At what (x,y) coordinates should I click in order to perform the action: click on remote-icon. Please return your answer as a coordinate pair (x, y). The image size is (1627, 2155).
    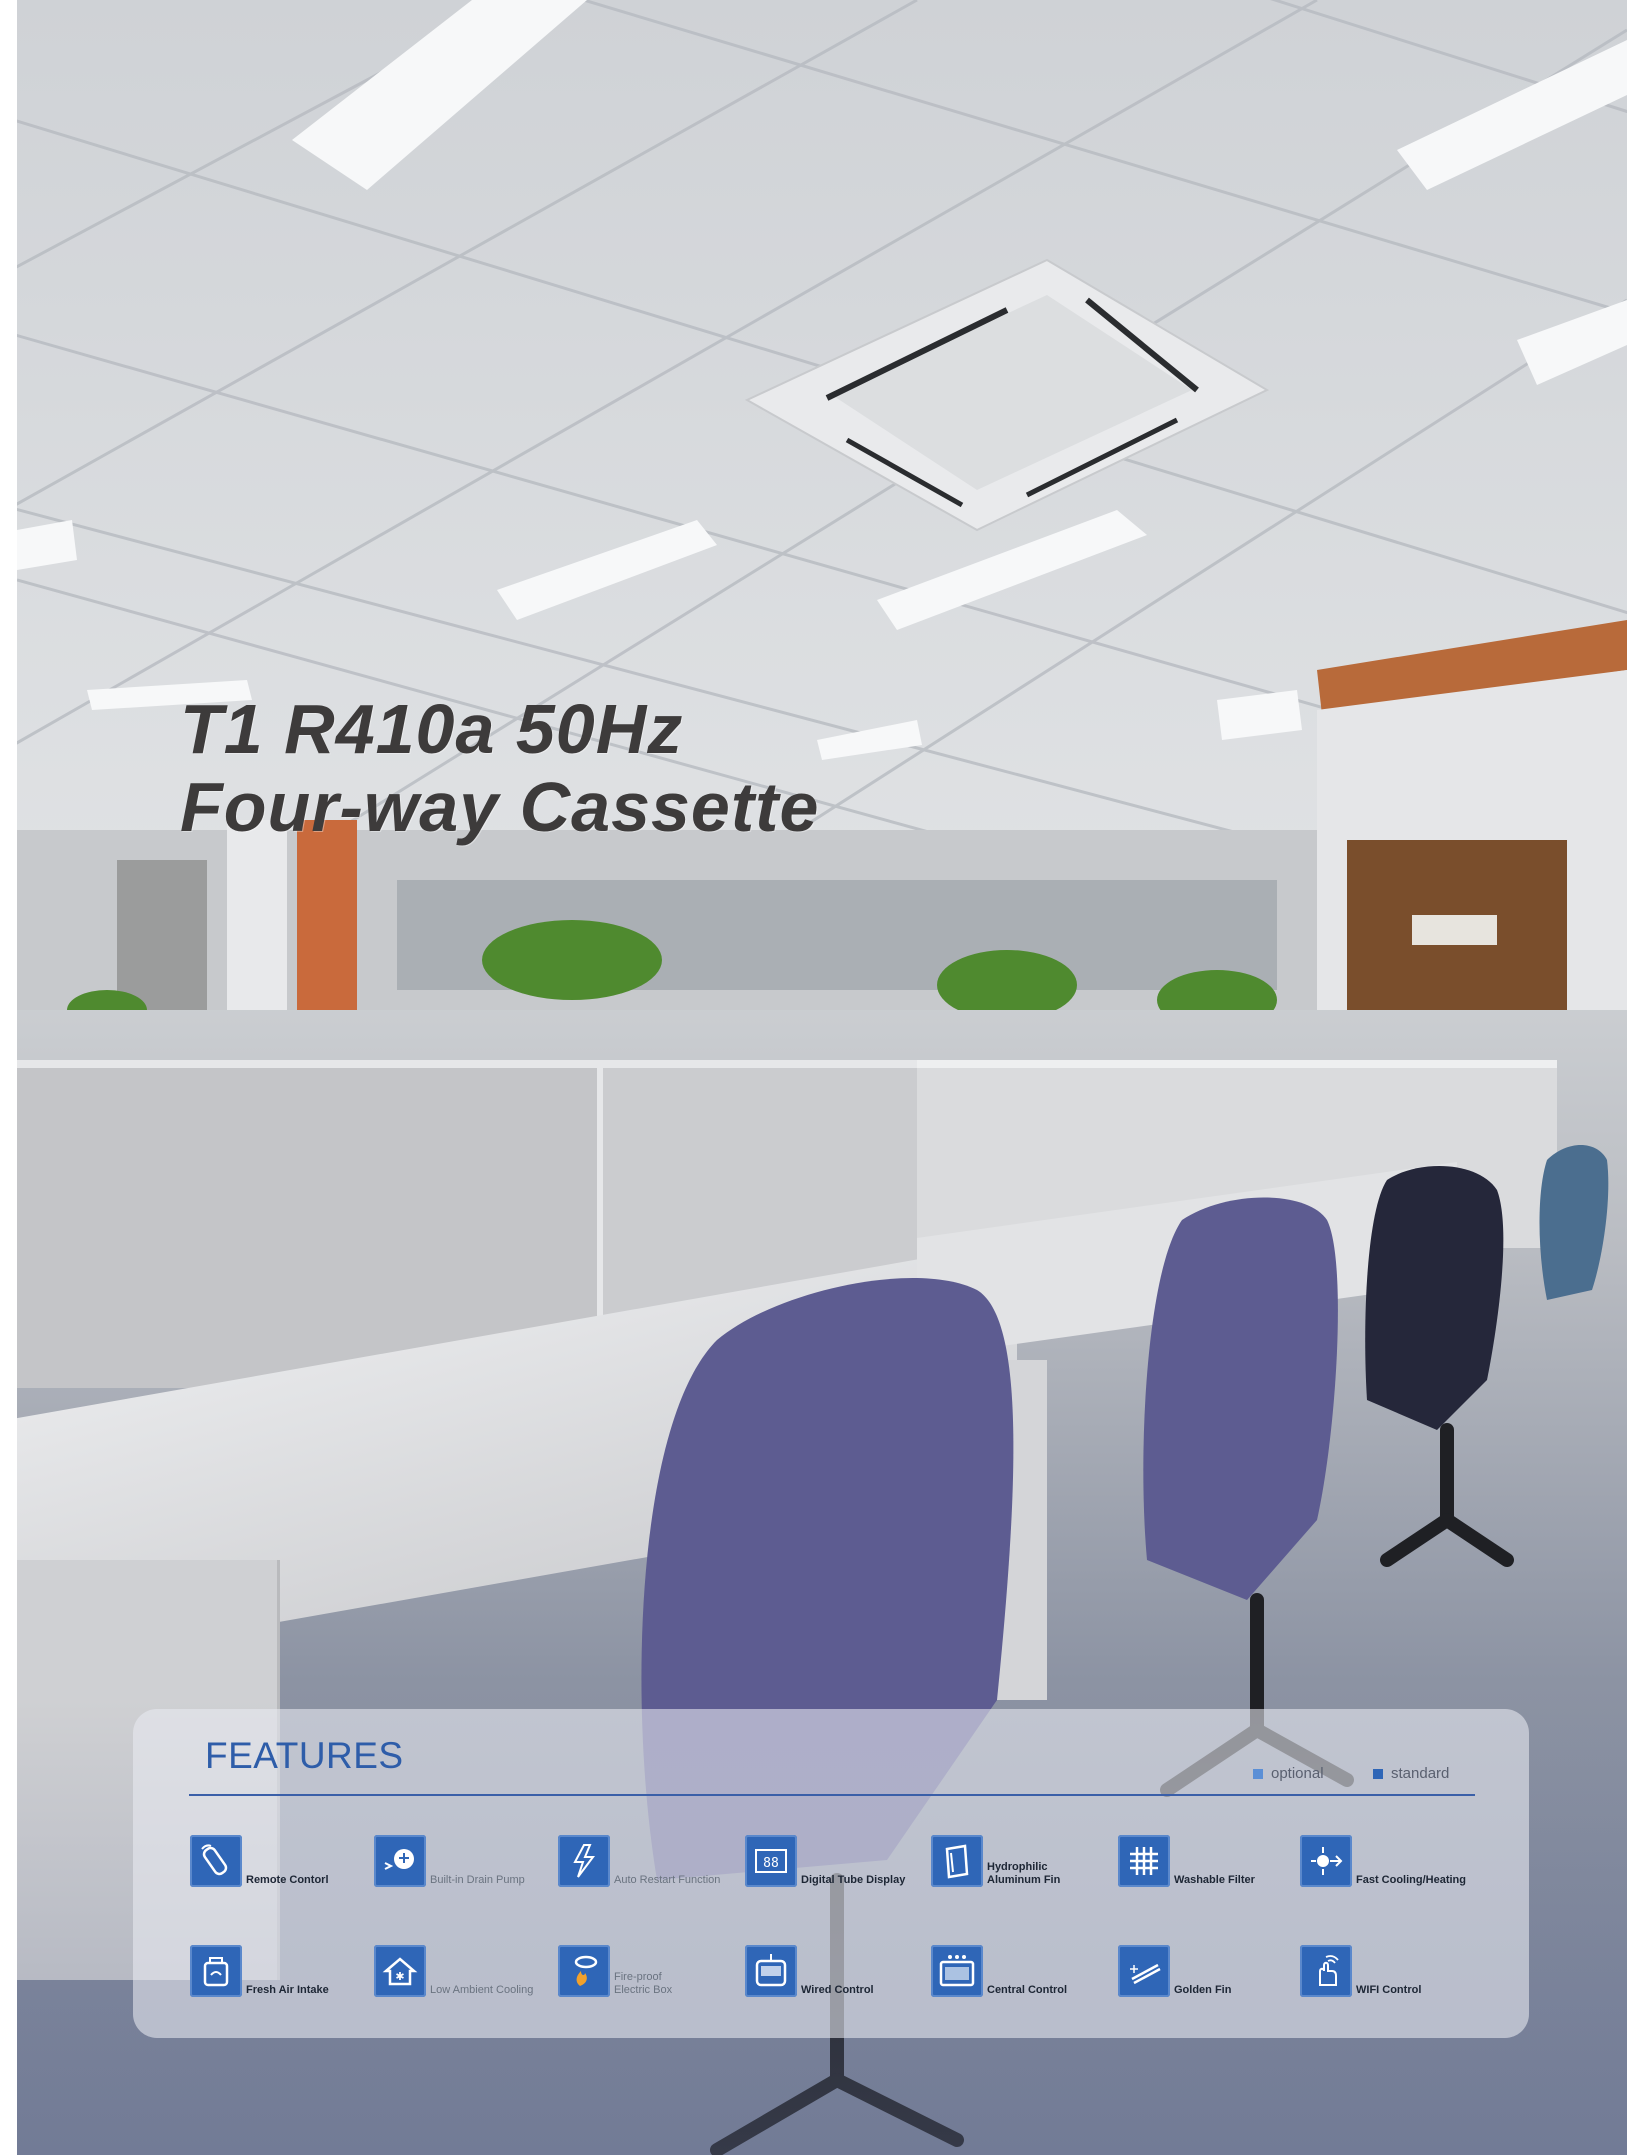
    Looking at the image, I should click on (216, 1861).